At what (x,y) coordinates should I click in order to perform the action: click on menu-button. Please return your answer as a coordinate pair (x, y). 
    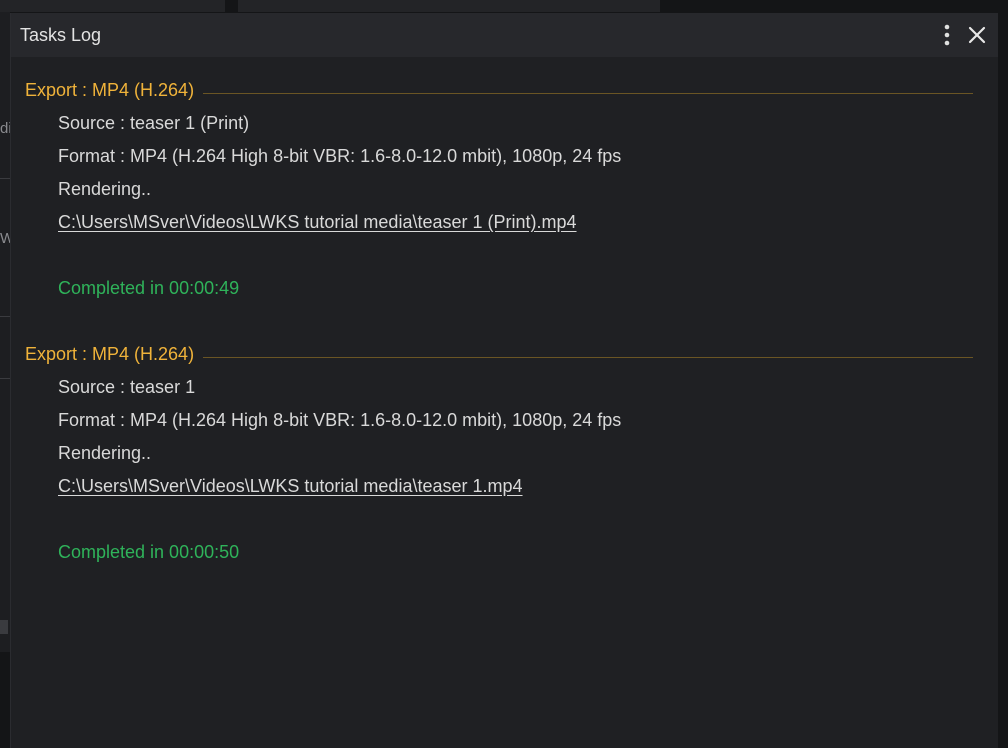
    Looking at the image, I should click on (947, 35).